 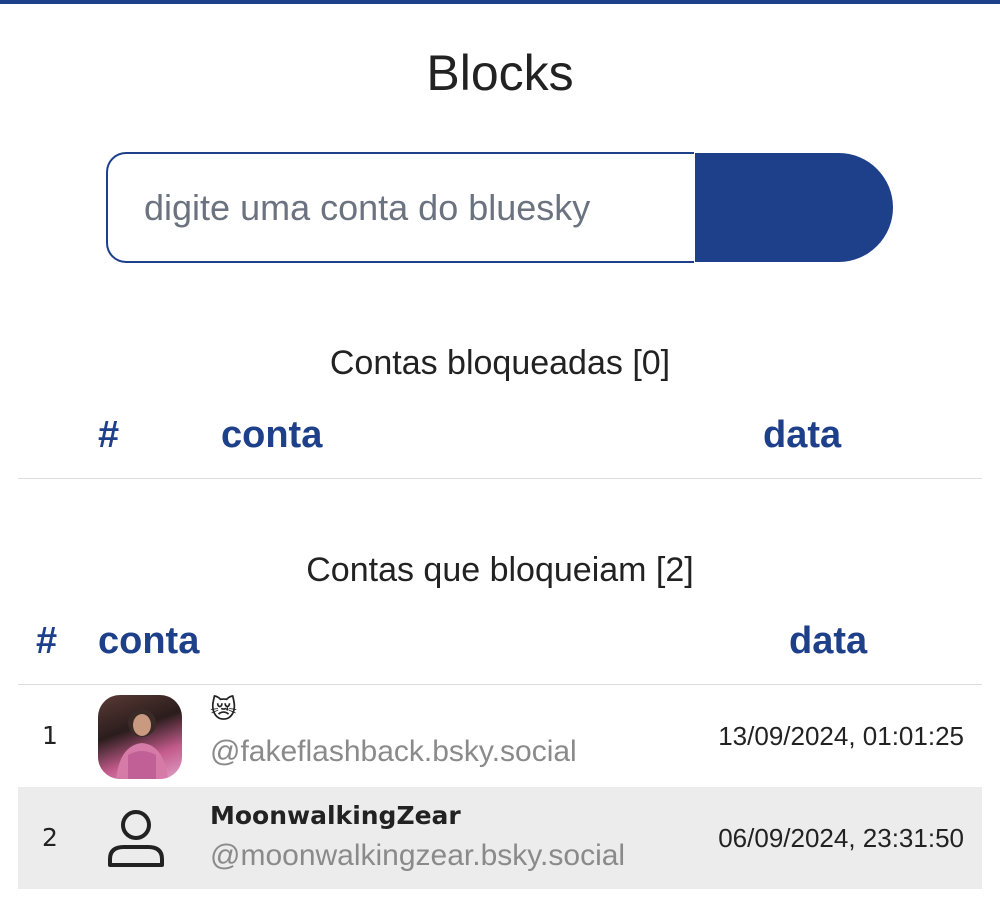 I want to click on account-handle: @fakeflashback.bsky.social, so click(x=393, y=752).